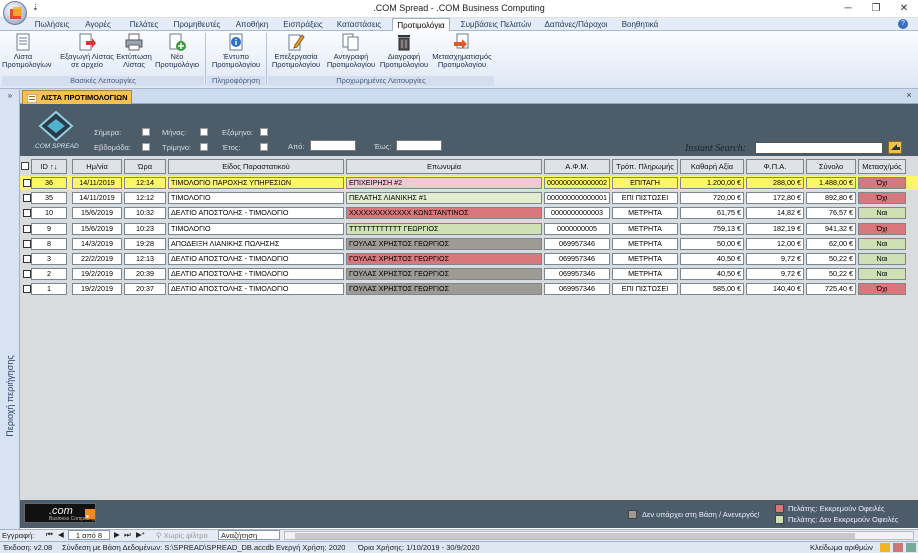 The width and height of the screenshot is (918, 553). I want to click on menu-warehouse: Αποθήκη, so click(252, 24).